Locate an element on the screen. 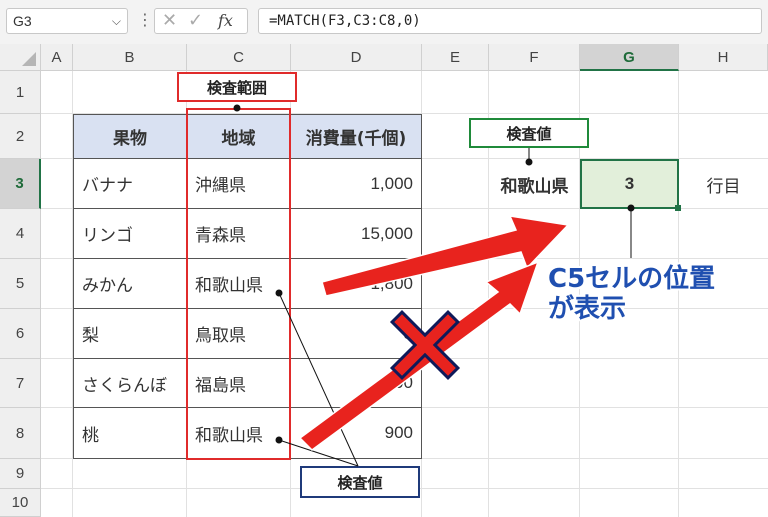  formula-bar: G3 ⌵ ⋮ ✕ ✓ fx =MATCH(F3,C3:C8,0) is located at coordinates (384, 22).